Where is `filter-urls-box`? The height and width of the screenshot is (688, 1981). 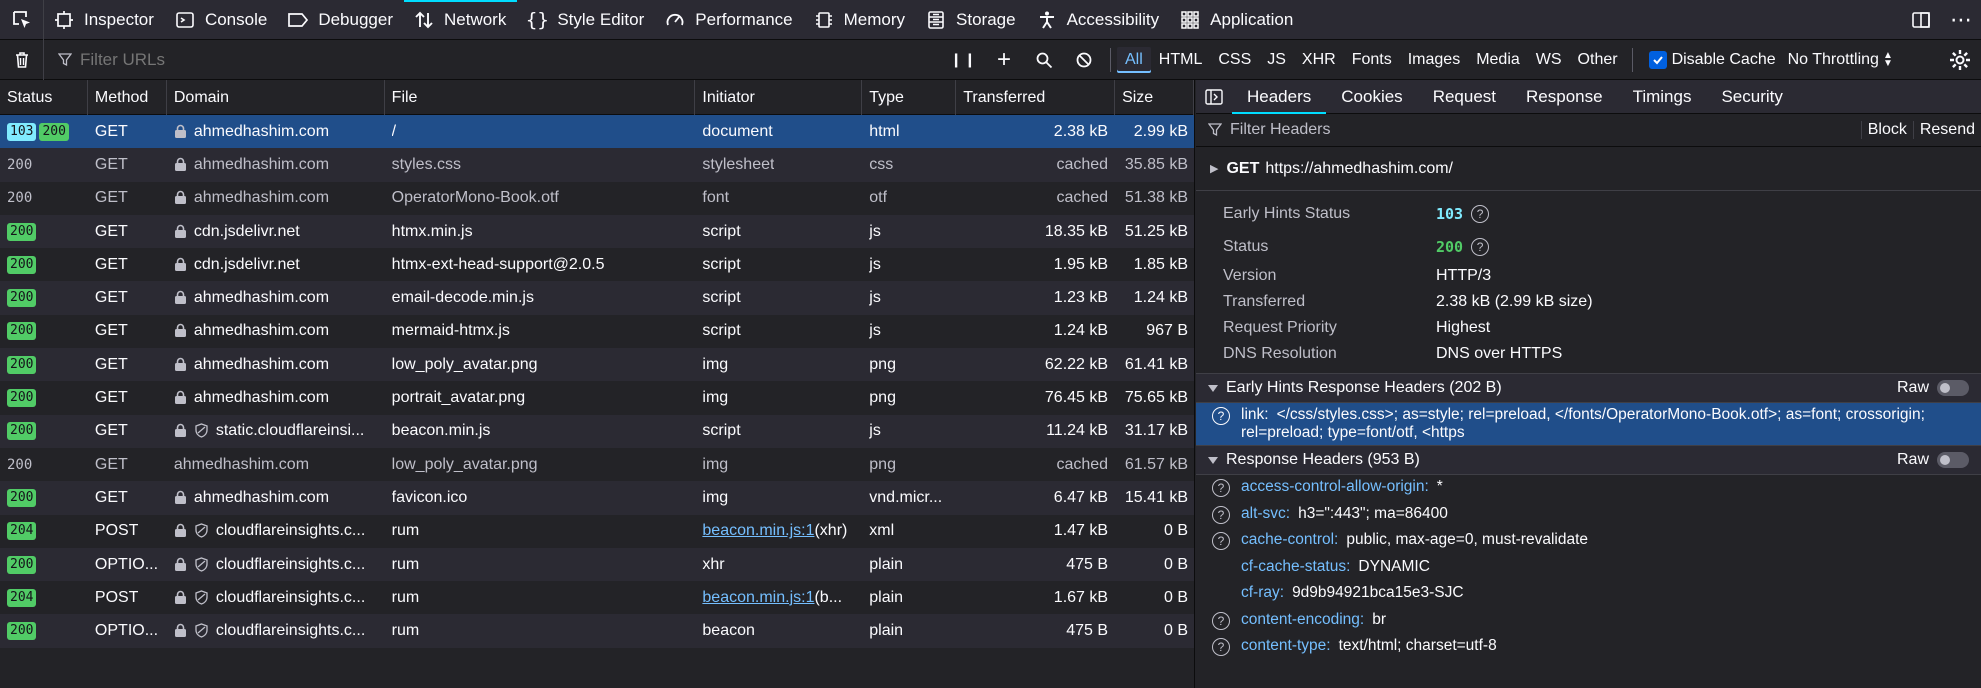 filter-urls-box is located at coordinates (494, 60).